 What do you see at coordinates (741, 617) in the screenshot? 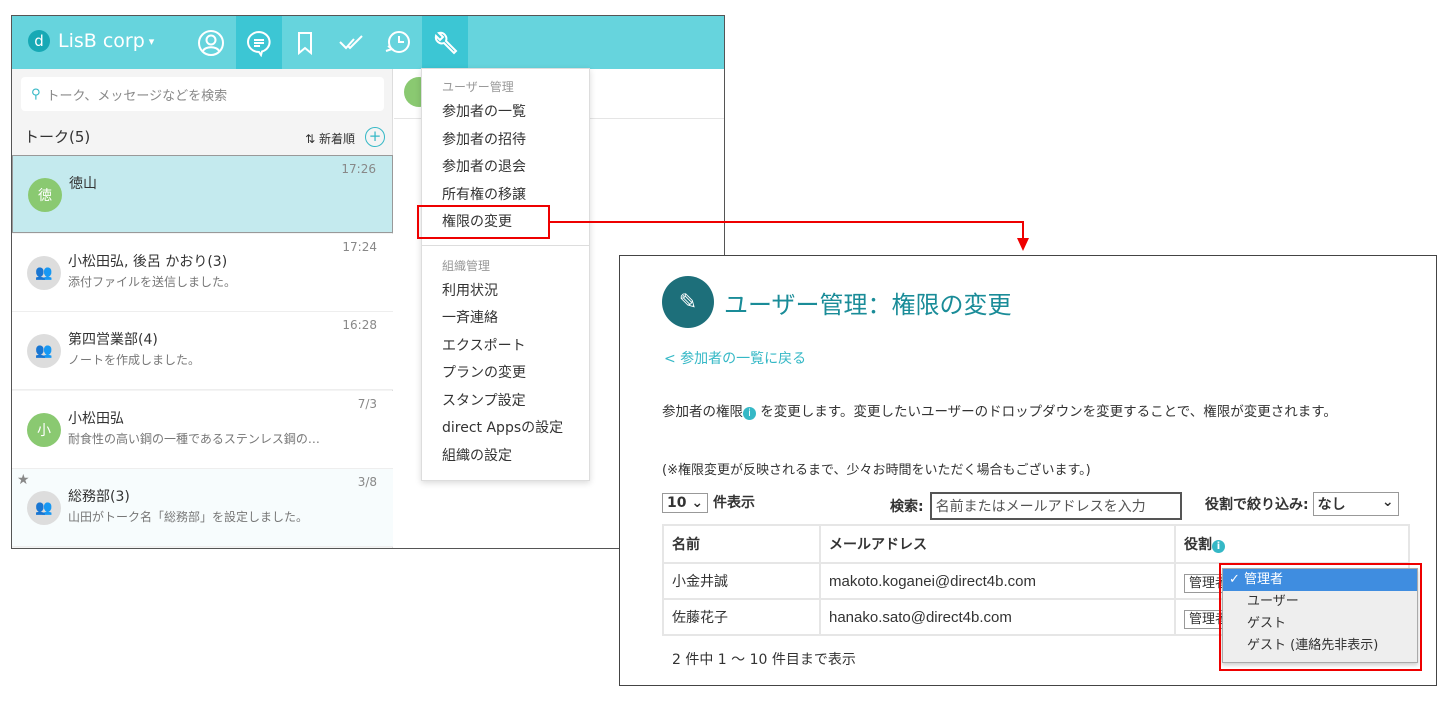
I see `user-name: 佐藤花子` at bounding box center [741, 617].